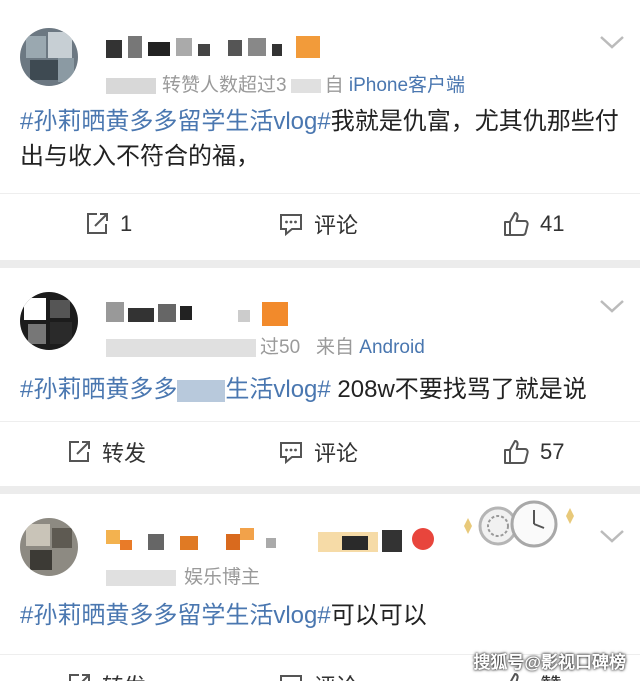 The image size is (640, 681). Describe the element at coordinates (533, 452) in the screenshot. I see `like-button: 57` at that location.